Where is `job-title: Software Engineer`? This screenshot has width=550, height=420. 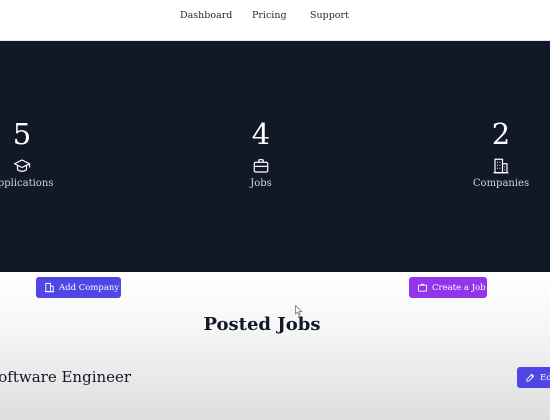 job-title: Software Engineer is located at coordinates (66, 377).